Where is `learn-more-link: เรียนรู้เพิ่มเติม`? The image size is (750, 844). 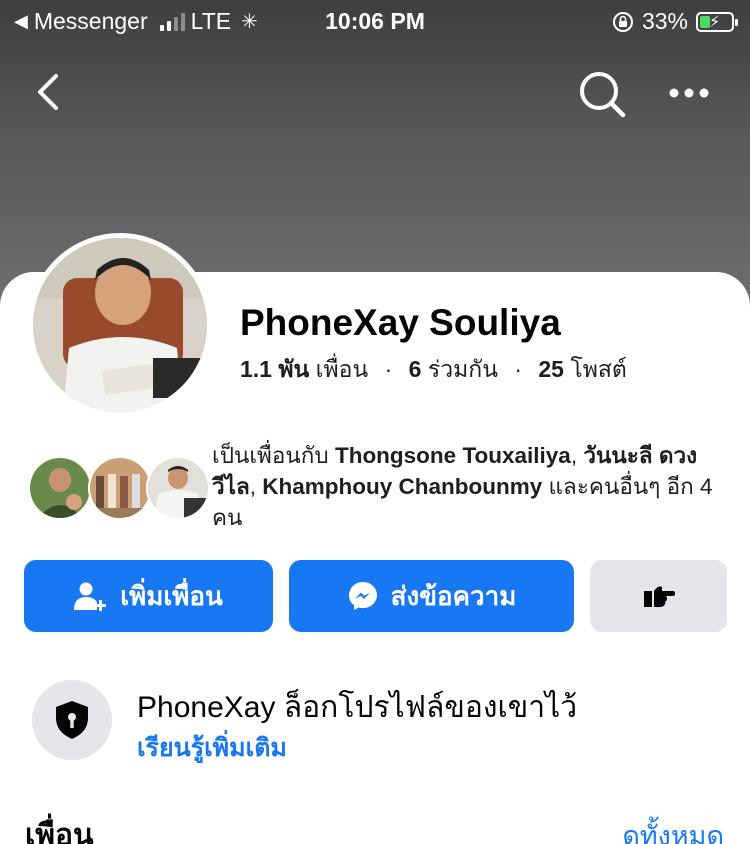 learn-more-link: เรียนรู้เพิ่มเติม is located at coordinates (212, 748).